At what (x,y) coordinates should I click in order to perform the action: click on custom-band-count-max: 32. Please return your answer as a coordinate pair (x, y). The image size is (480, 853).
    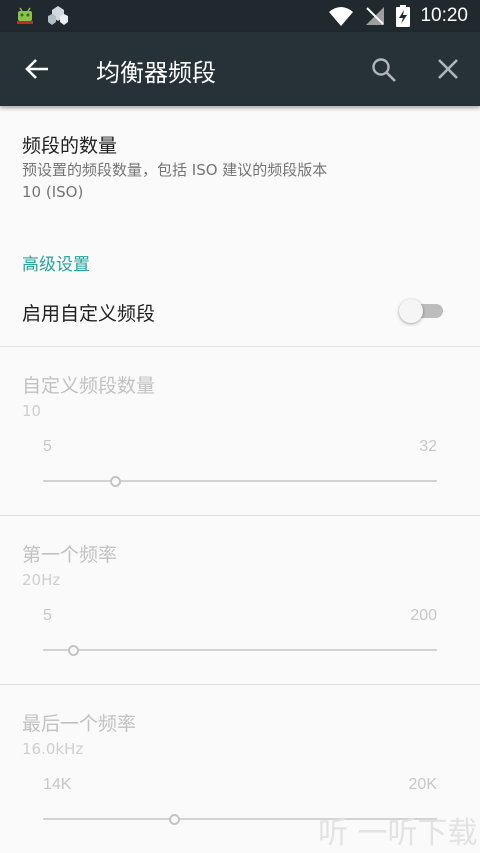
    Looking at the image, I should click on (428, 446).